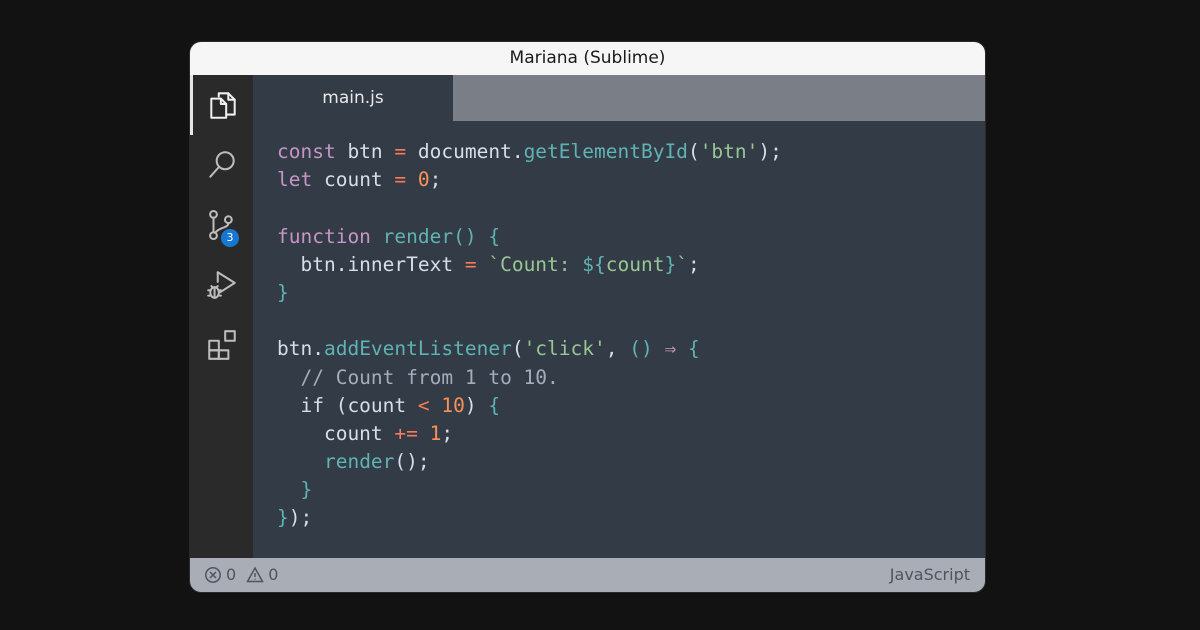  I want to click on error-count: 0, so click(231, 574).